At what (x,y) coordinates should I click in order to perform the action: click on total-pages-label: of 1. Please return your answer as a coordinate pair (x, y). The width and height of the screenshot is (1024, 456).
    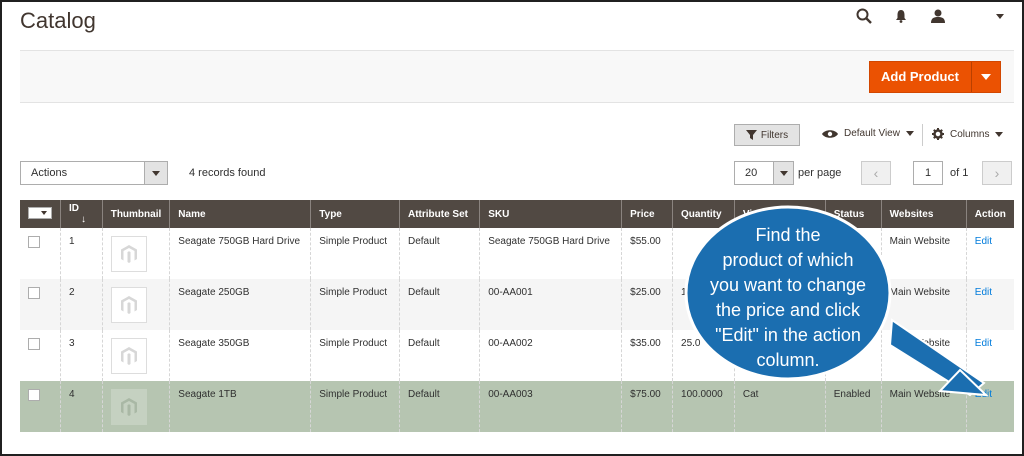
    Looking at the image, I should click on (959, 173).